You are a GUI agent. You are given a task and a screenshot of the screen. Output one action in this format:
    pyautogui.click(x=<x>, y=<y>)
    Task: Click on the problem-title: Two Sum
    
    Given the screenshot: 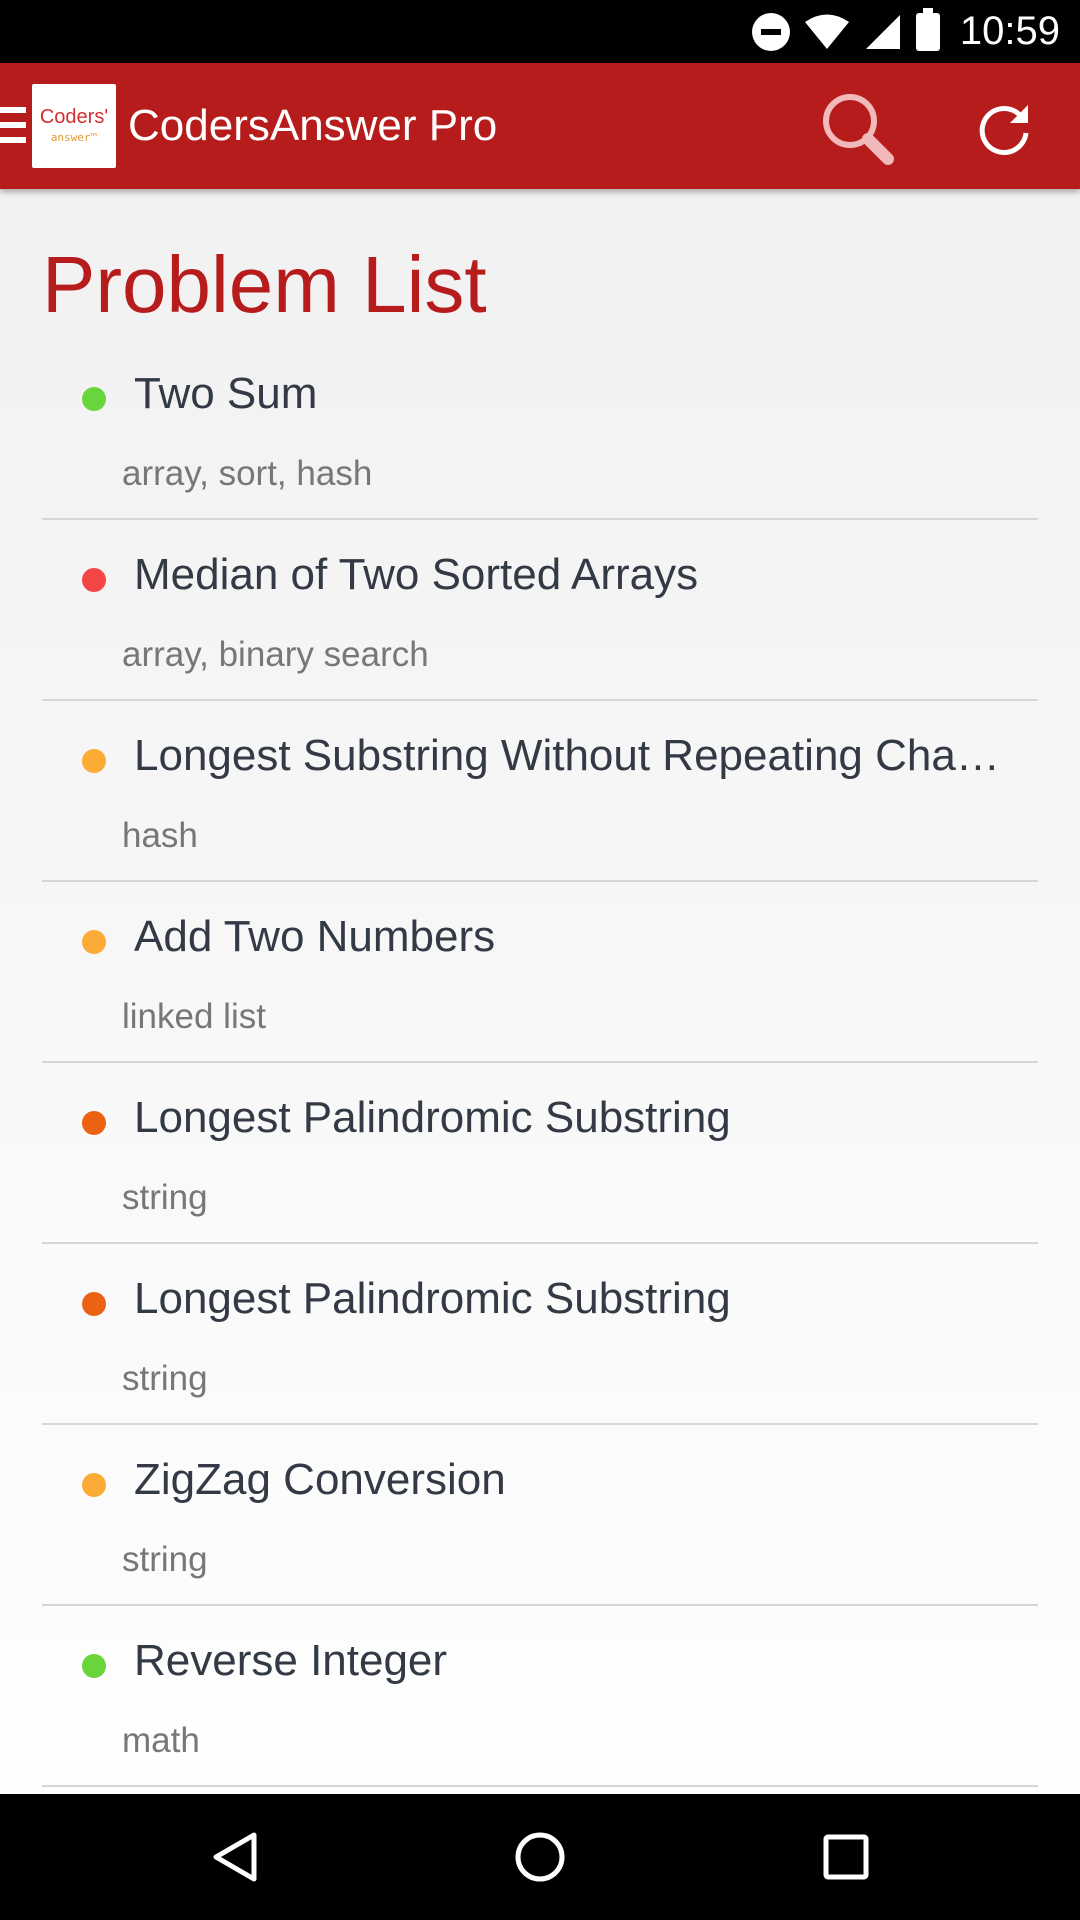 What is the action you would take?
    pyautogui.click(x=226, y=393)
    